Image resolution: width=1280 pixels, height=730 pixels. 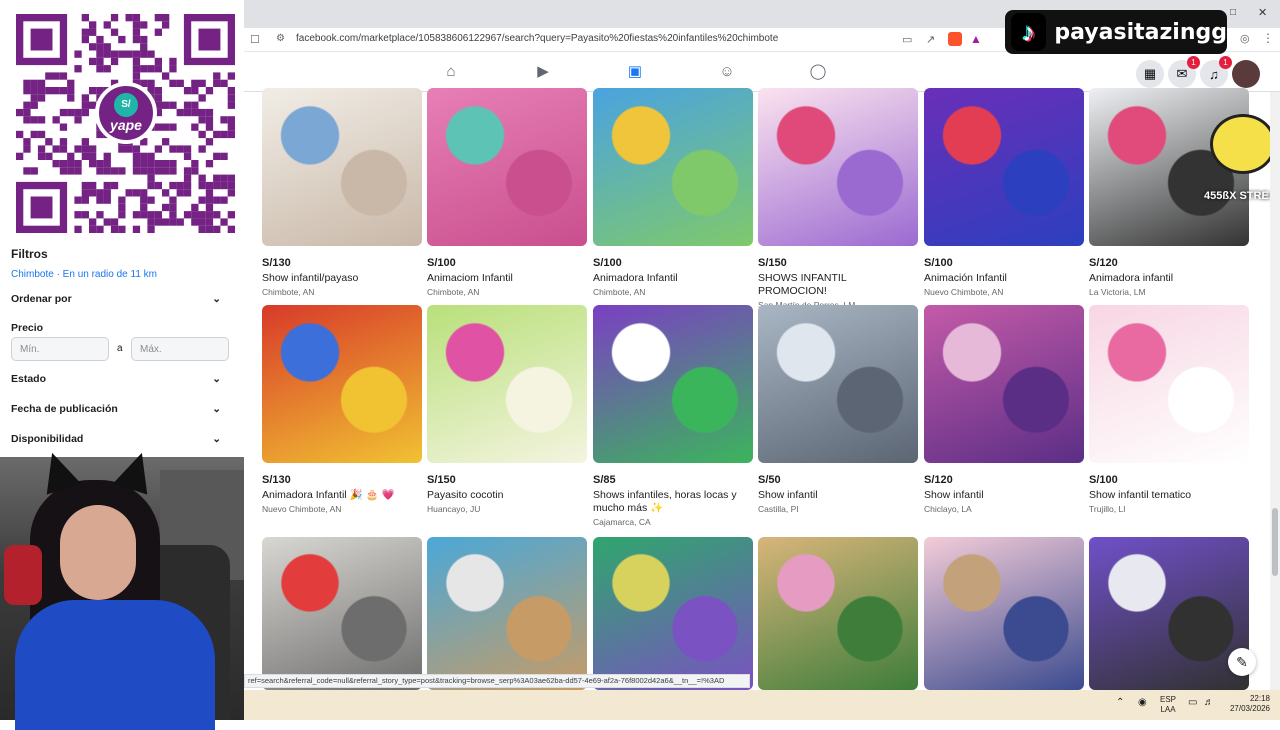 What do you see at coordinates (60, 349) in the screenshot?
I see `min-price-input: Mín.` at bounding box center [60, 349].